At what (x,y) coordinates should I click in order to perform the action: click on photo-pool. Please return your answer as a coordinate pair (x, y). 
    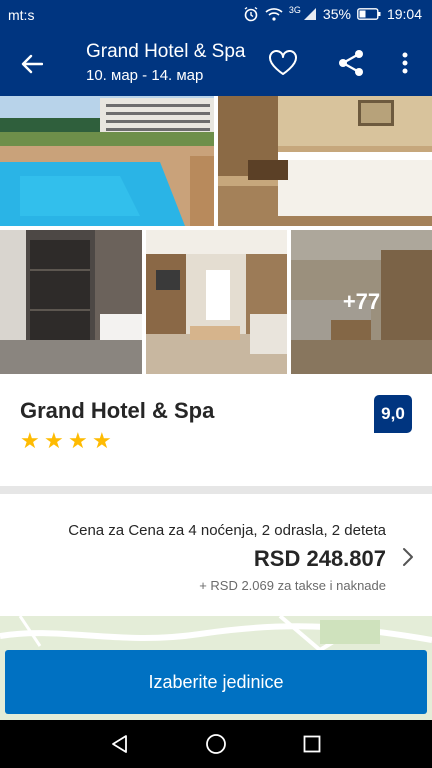
    Looking at the image, I should click on (107, 161).